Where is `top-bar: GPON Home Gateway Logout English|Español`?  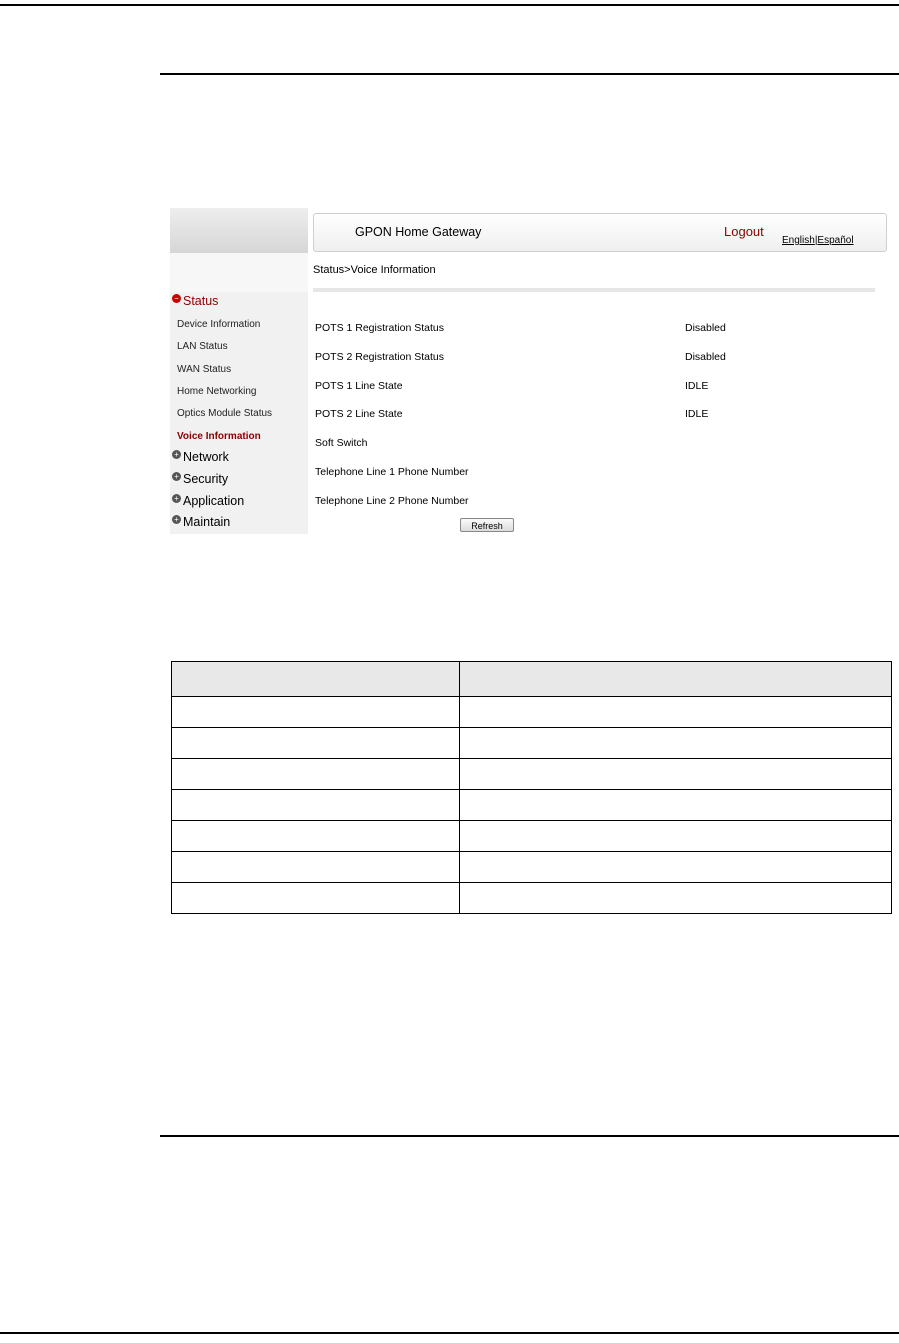
top-bar: GPON Home Gateway Logout English|Español is located at coordinates (600, 232).